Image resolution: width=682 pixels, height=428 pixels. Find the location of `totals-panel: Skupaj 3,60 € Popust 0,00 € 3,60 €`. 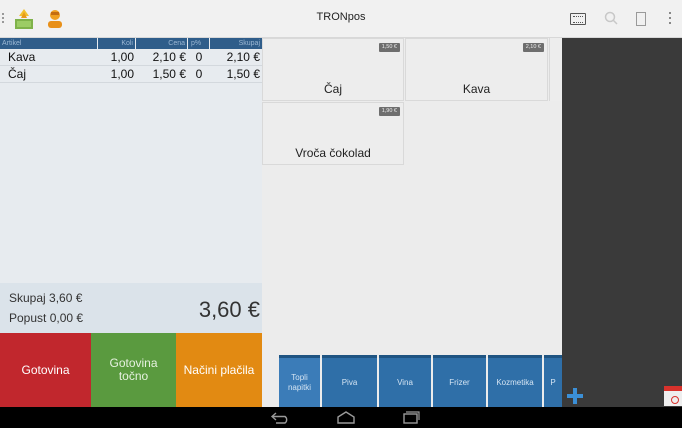

totals-panel: Skupaj 3,60 € Popust 0,00 € 3,60 € is located at coordinates (131, 308).